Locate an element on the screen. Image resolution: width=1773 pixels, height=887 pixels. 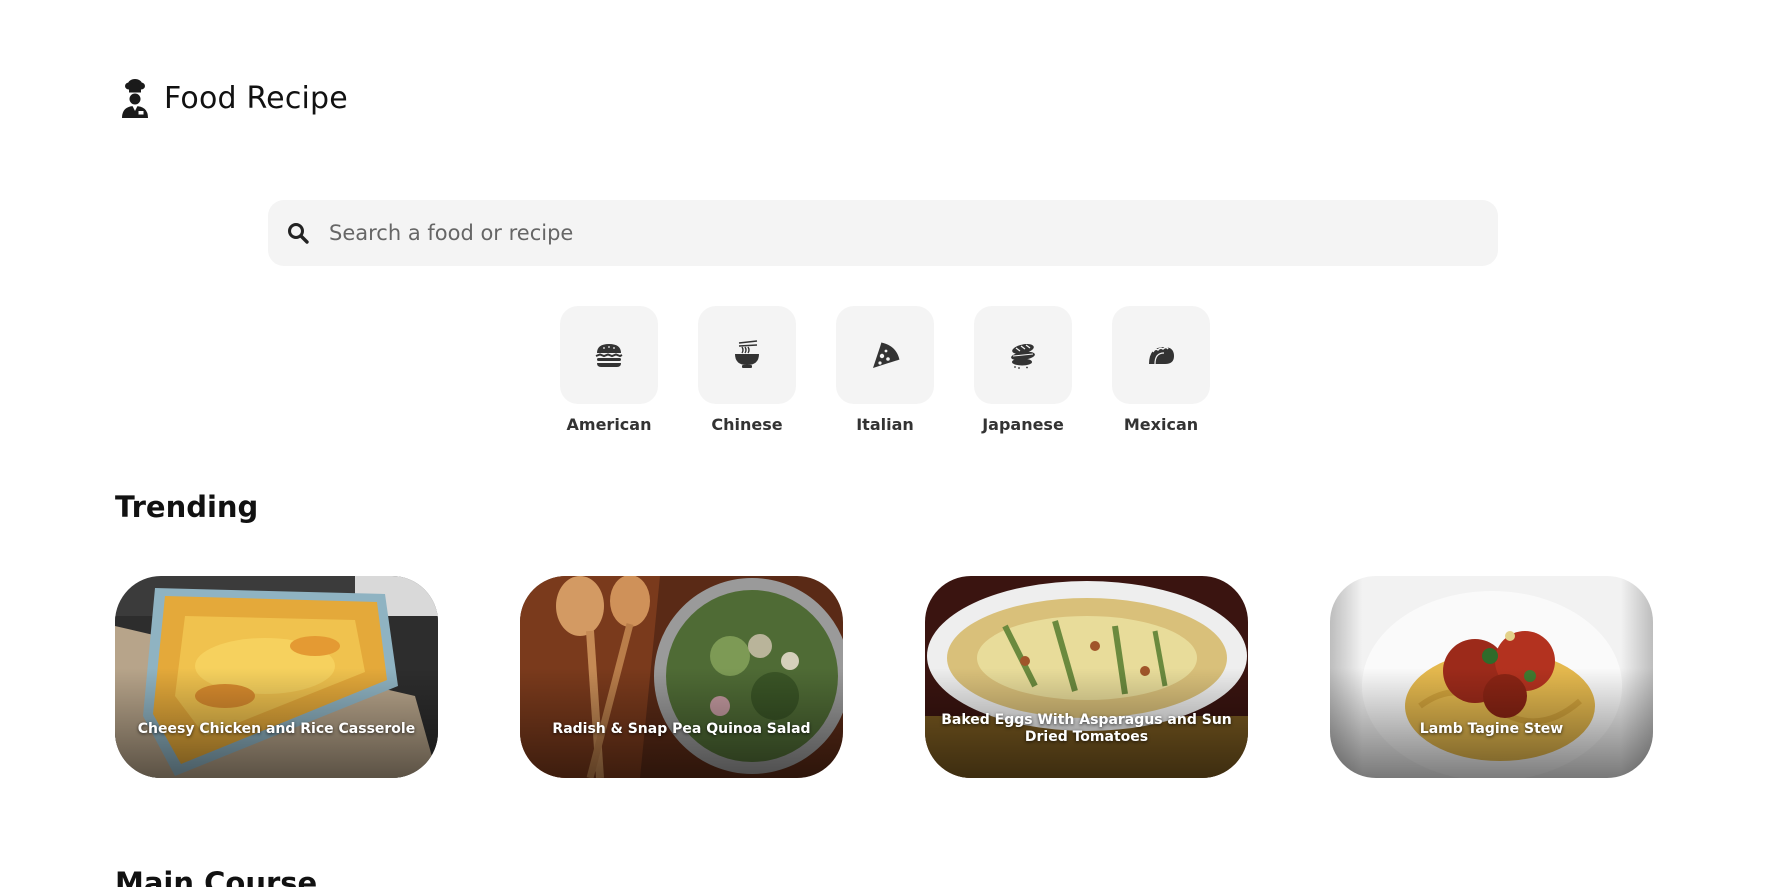
search-icon is located at coordinates (298, 233).